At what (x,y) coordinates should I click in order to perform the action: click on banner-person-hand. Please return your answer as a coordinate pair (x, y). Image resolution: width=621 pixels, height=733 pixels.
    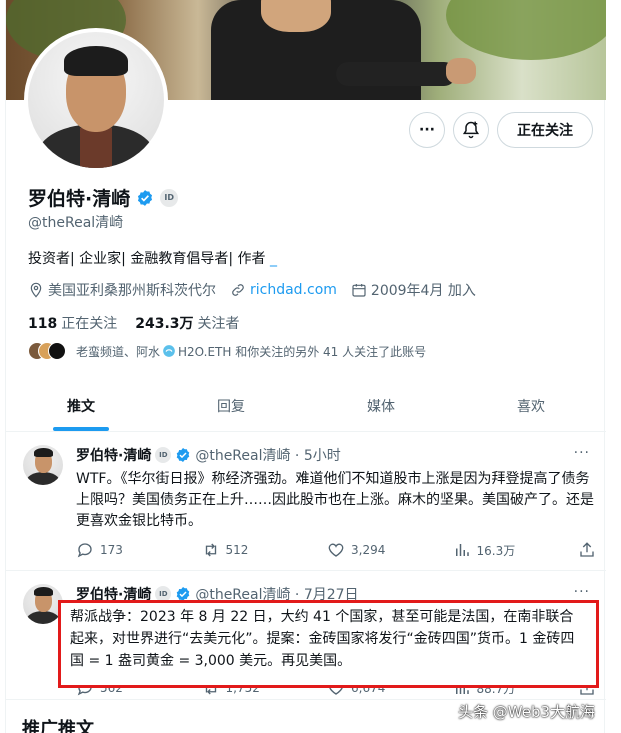
    Looking at the image, I should click on (461, 71).